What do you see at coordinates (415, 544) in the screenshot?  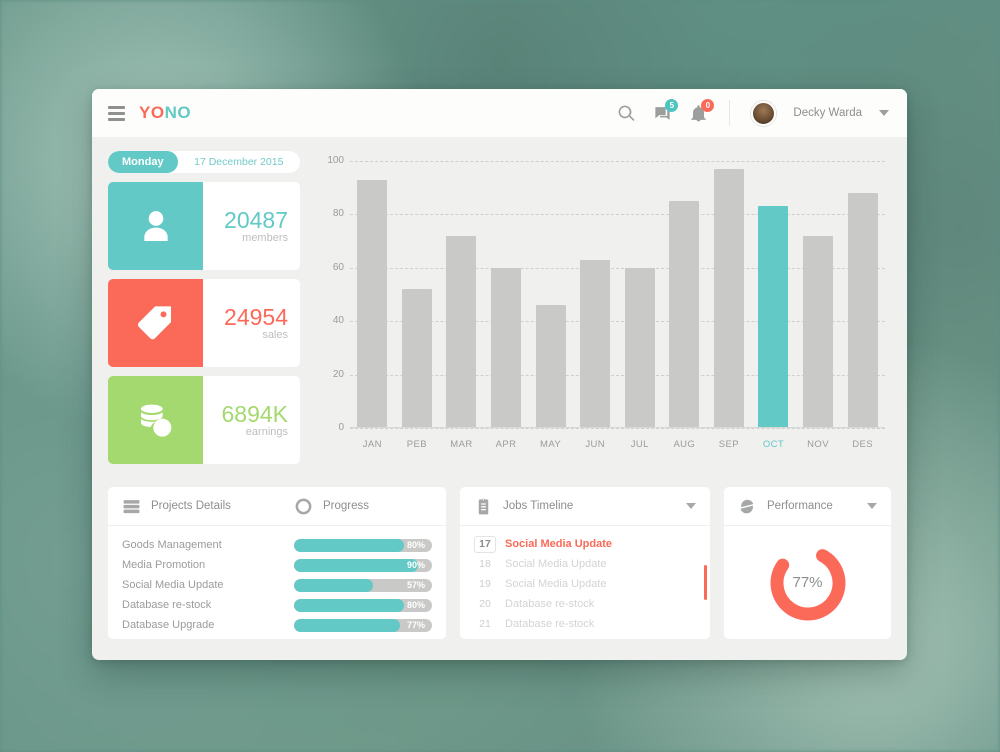 I see `progress-percent: 80%` at bounding box center [415, 544].